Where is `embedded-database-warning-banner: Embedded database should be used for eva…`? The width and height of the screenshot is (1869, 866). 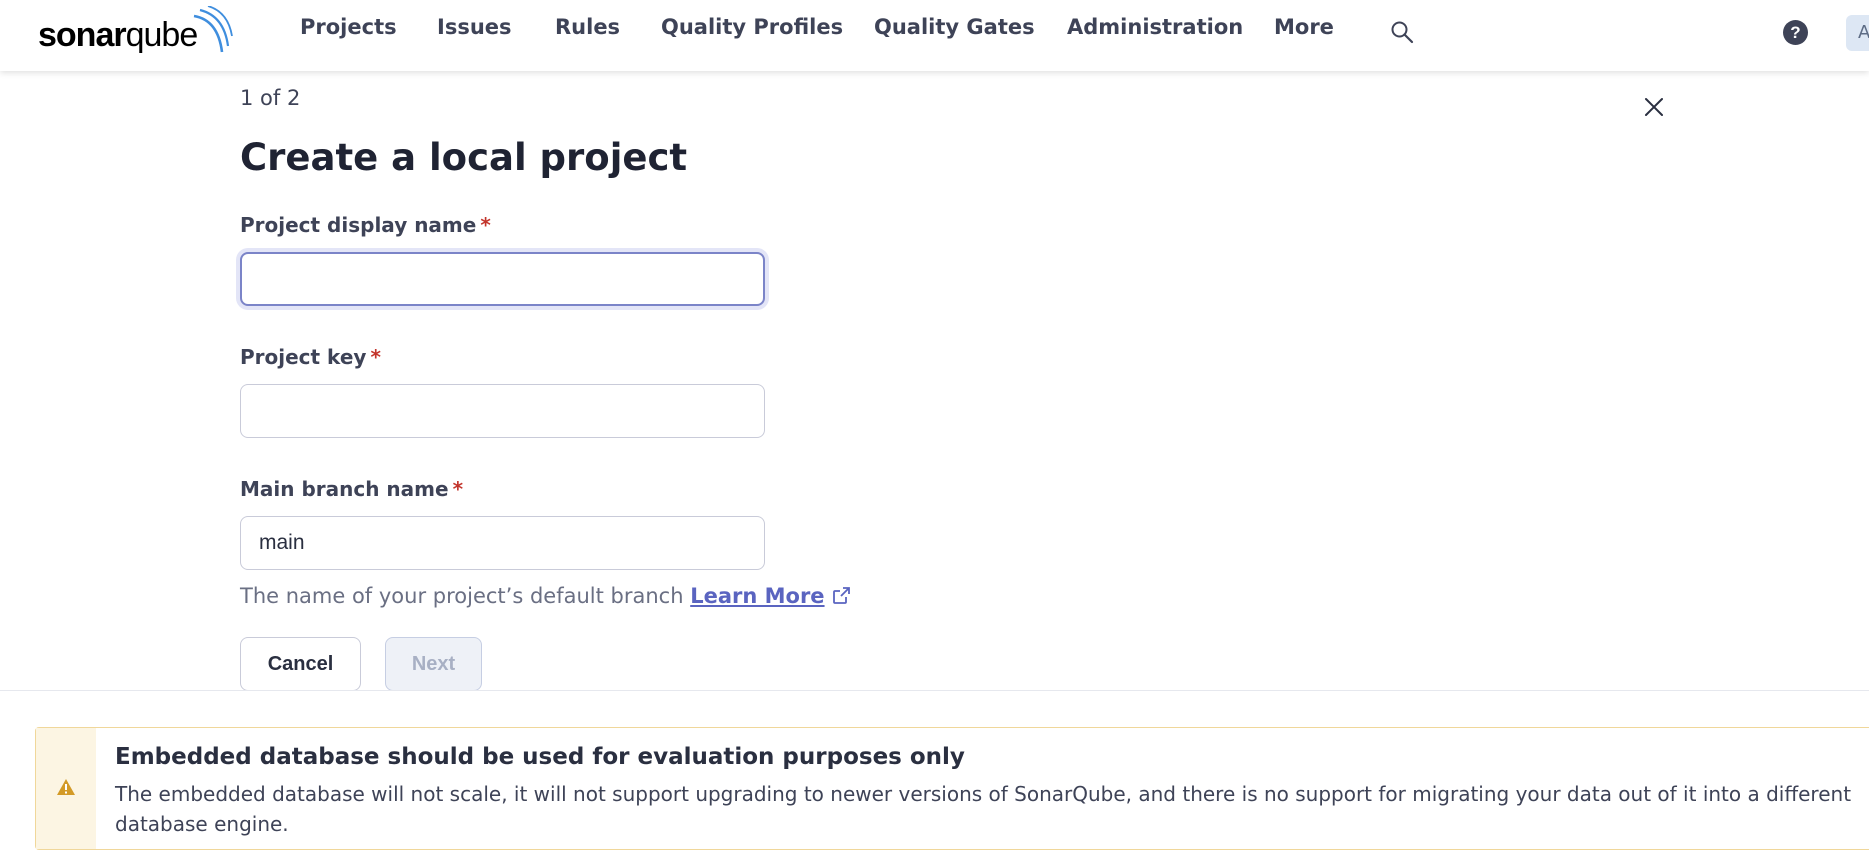
embedded-database-warning-banner: Embedded database should be used for eva… is located at coordinates (952, 788).